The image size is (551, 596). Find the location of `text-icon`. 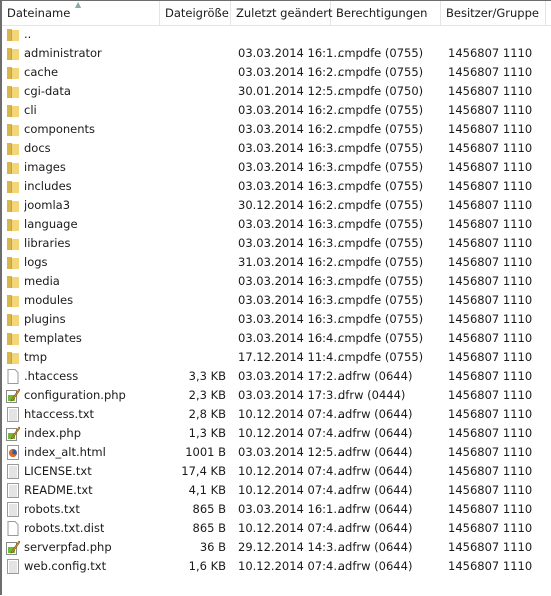

text-icon is located at coordinates (13, 509).